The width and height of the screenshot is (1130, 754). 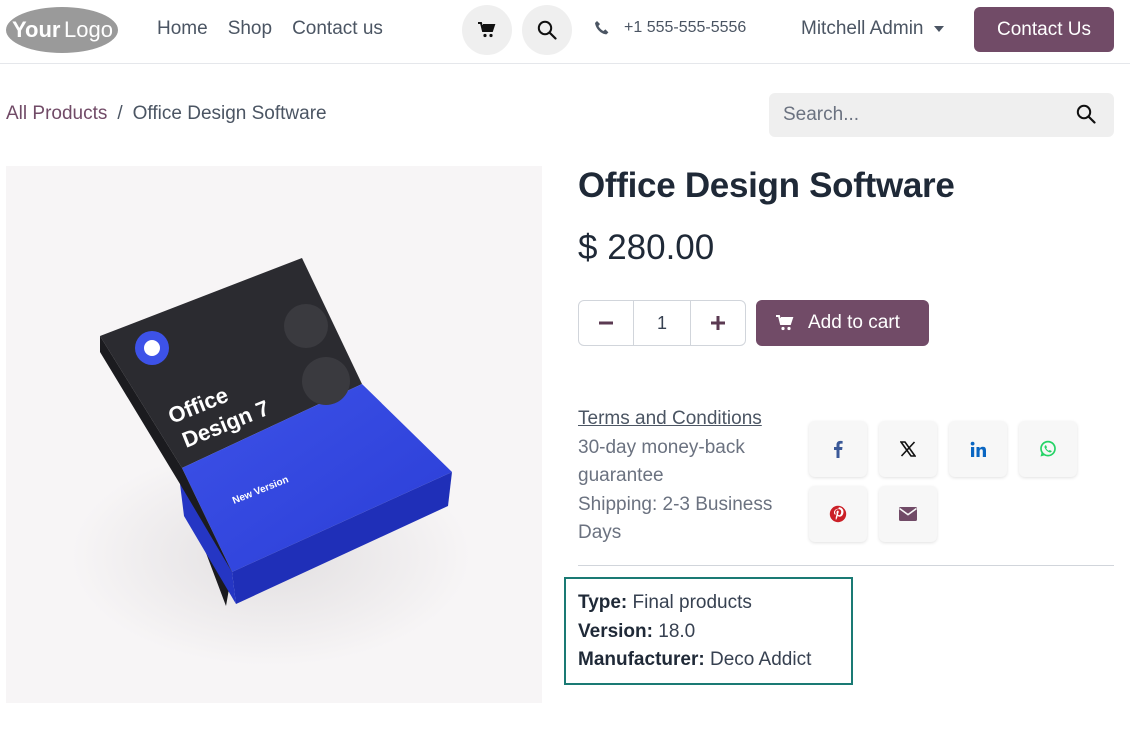 I want to click on x-icon, so click(x=908, y=449).